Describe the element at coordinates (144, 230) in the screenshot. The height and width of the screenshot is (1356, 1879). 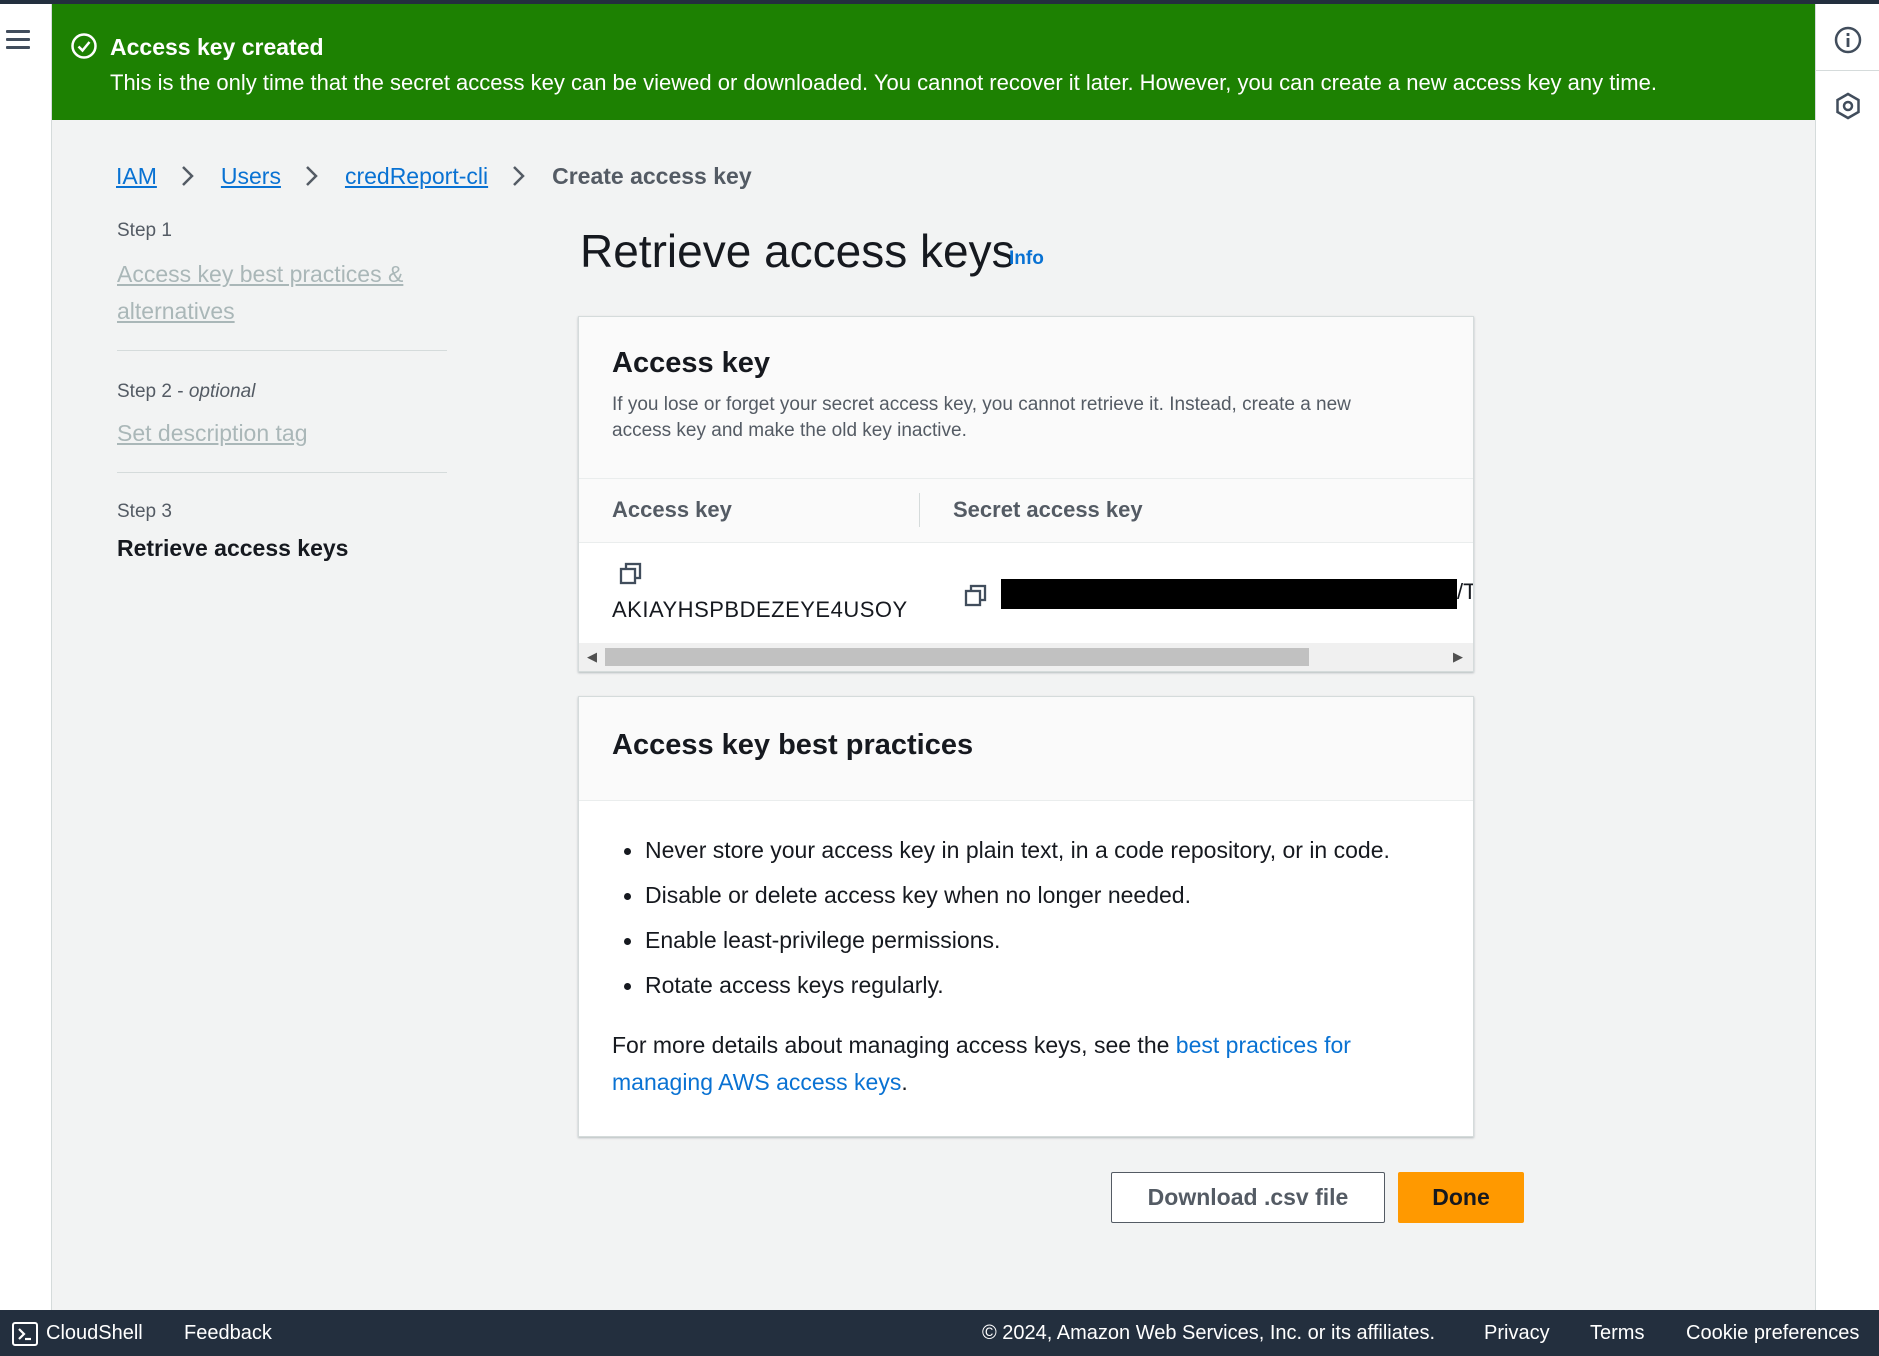
I see `step-1-label: Step 1` at that location.